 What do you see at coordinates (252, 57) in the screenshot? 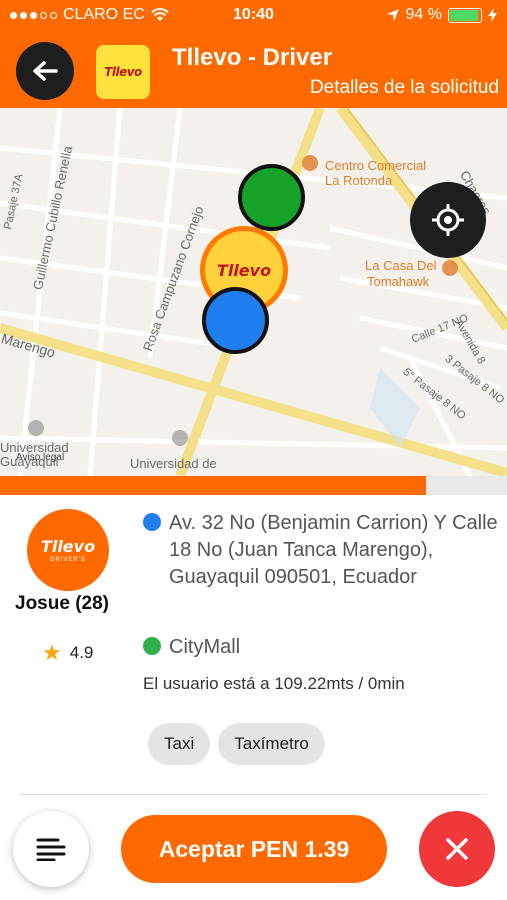
I see `page-title: Tllevo - Driver` at bounding box center [252, 57].